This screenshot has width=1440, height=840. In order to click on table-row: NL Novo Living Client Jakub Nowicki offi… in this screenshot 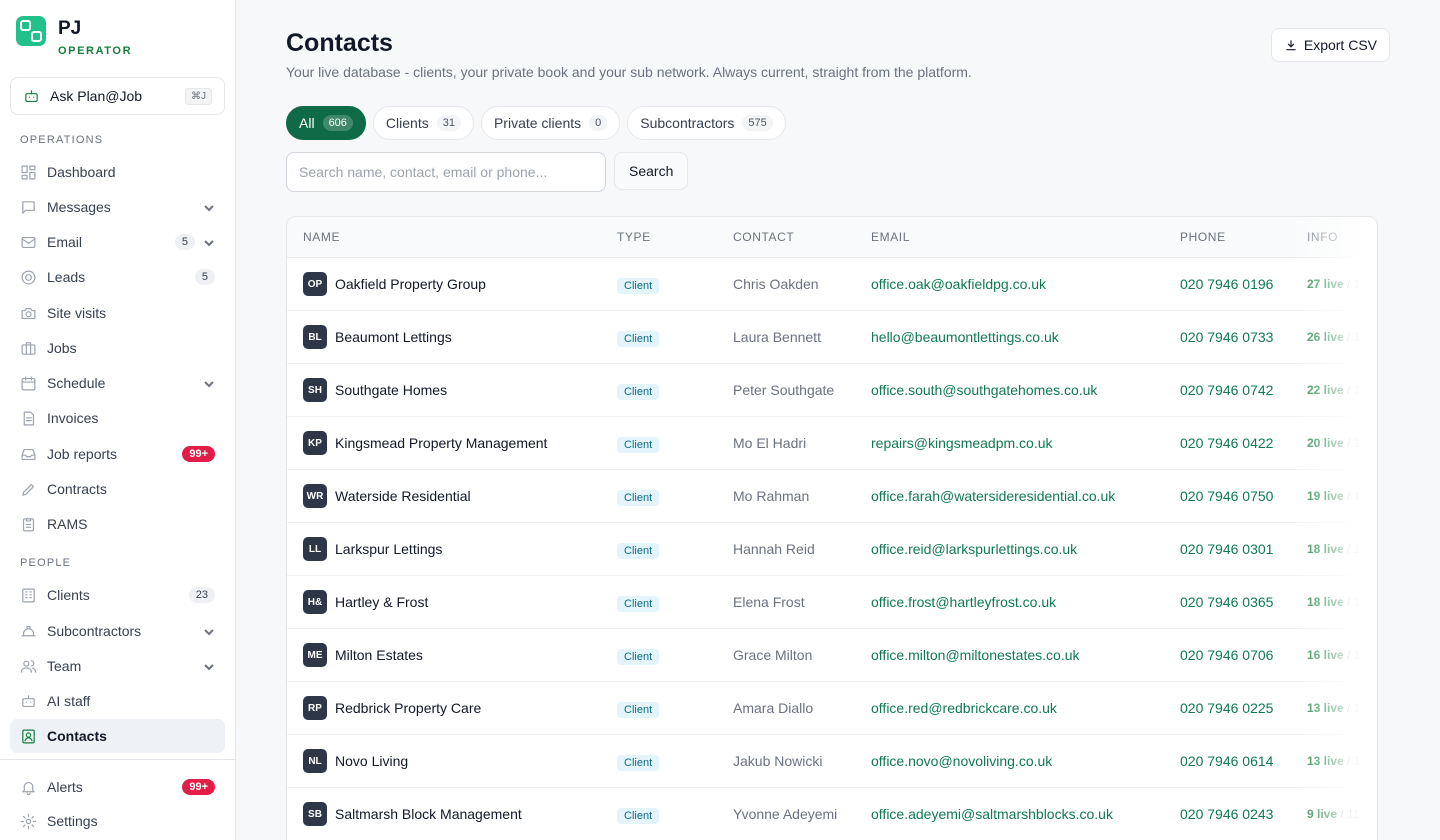, I will do `click(832, 761)`.